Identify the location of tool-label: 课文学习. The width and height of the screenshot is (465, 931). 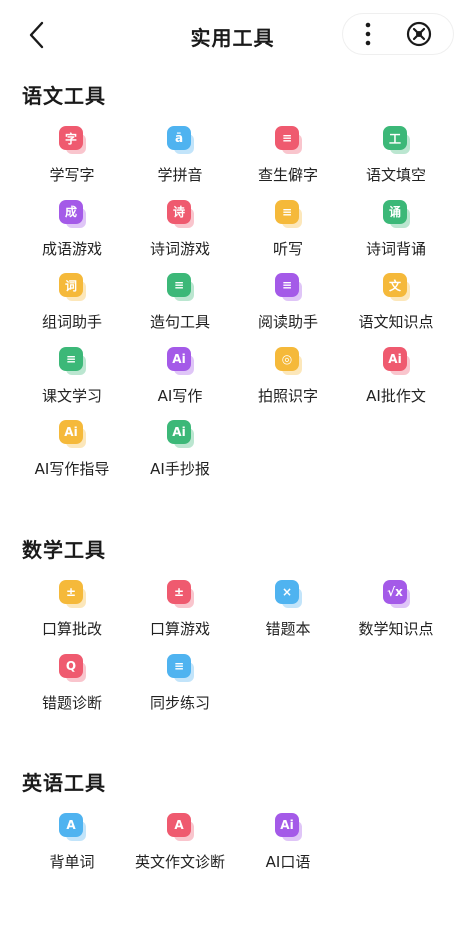
(71, 395).